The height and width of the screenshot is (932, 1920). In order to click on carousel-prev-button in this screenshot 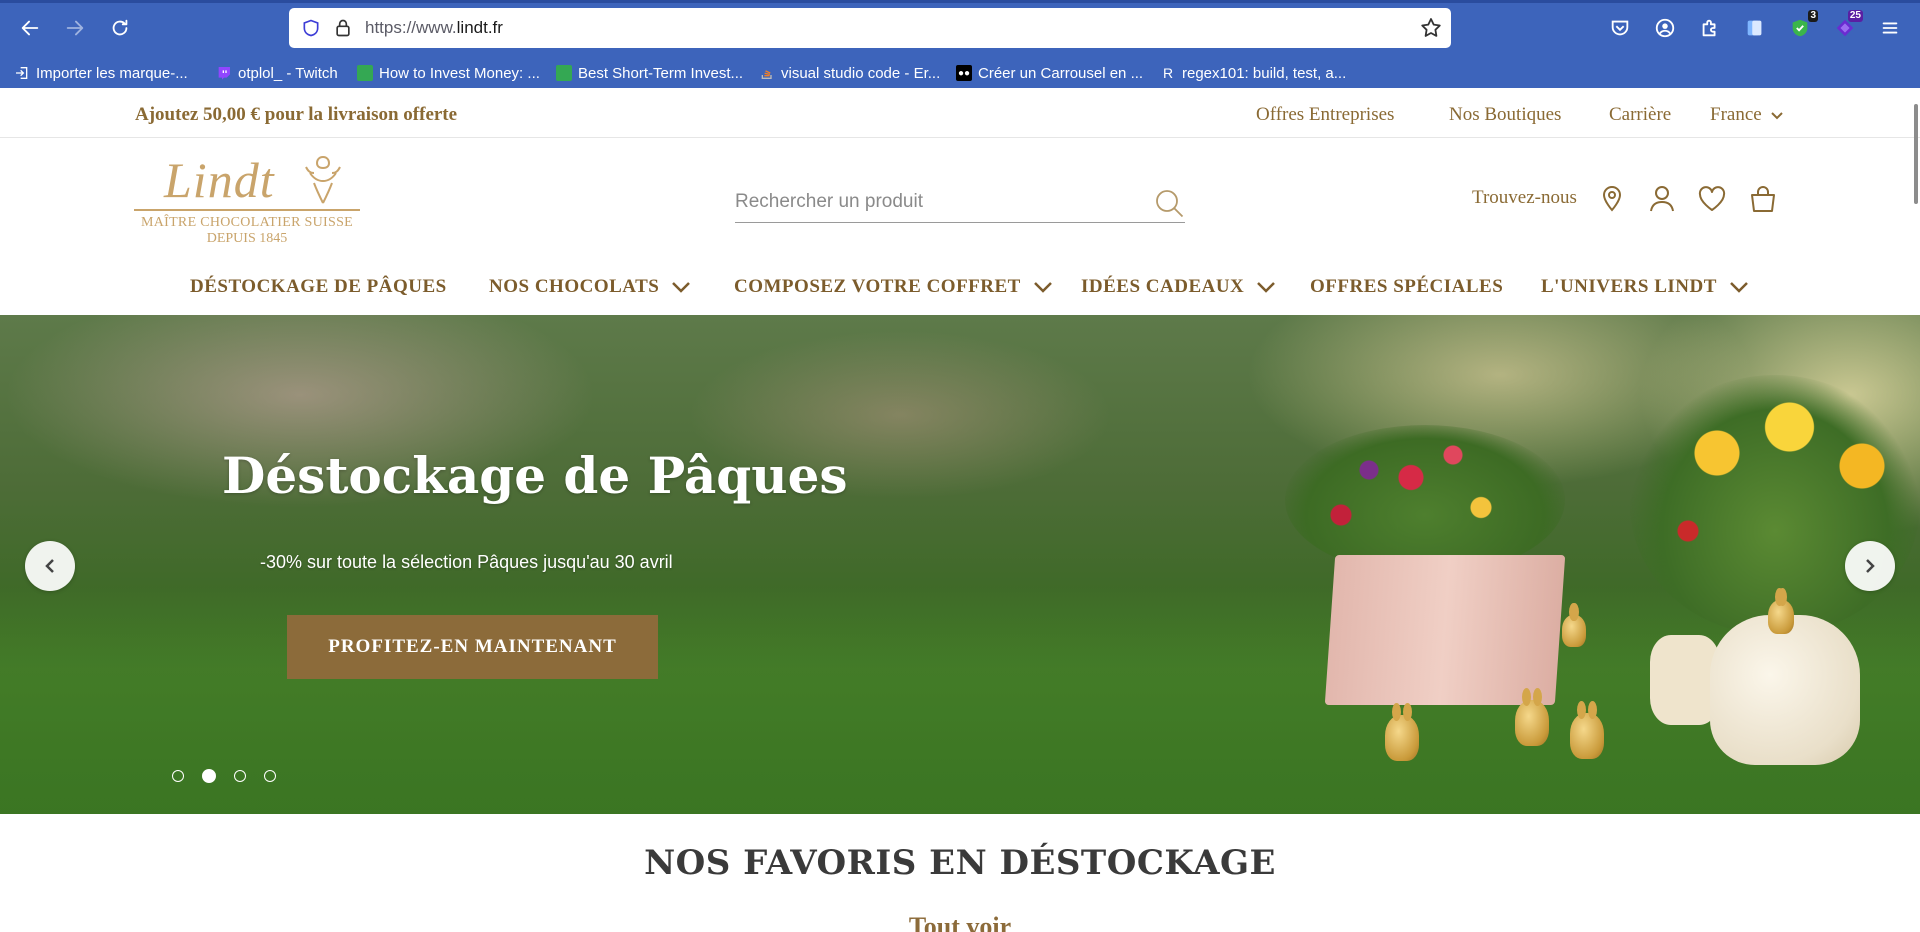, I will do `click(50, 566)`.